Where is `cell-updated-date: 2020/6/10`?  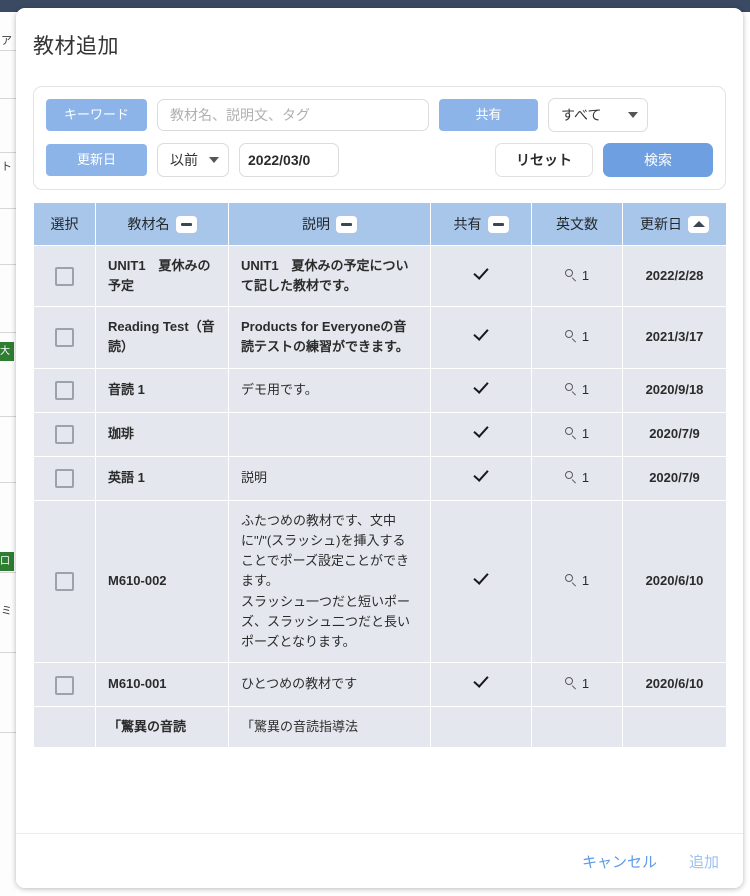 cell-updated-date: 2020/6/10 is located at coordinates (674, 684).